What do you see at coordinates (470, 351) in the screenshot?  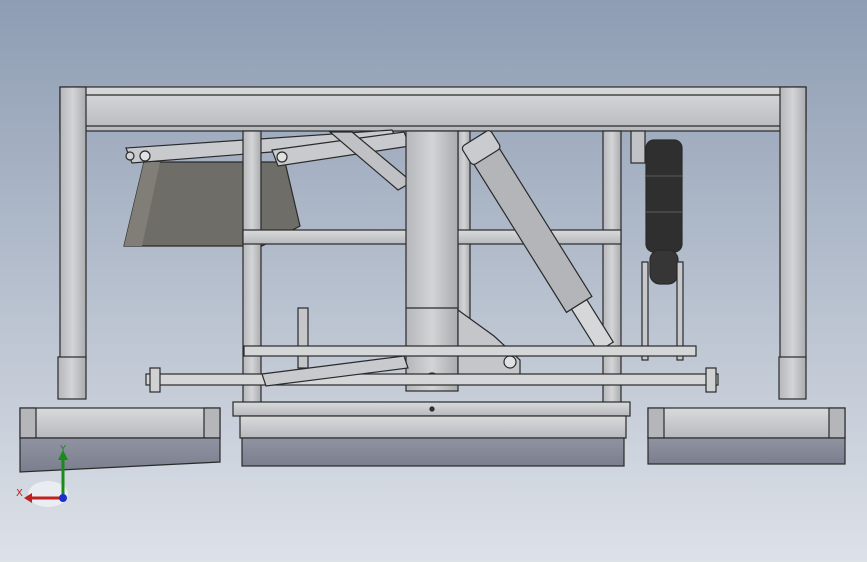 I see `upper-shaft` at bounding box center [470, 351].